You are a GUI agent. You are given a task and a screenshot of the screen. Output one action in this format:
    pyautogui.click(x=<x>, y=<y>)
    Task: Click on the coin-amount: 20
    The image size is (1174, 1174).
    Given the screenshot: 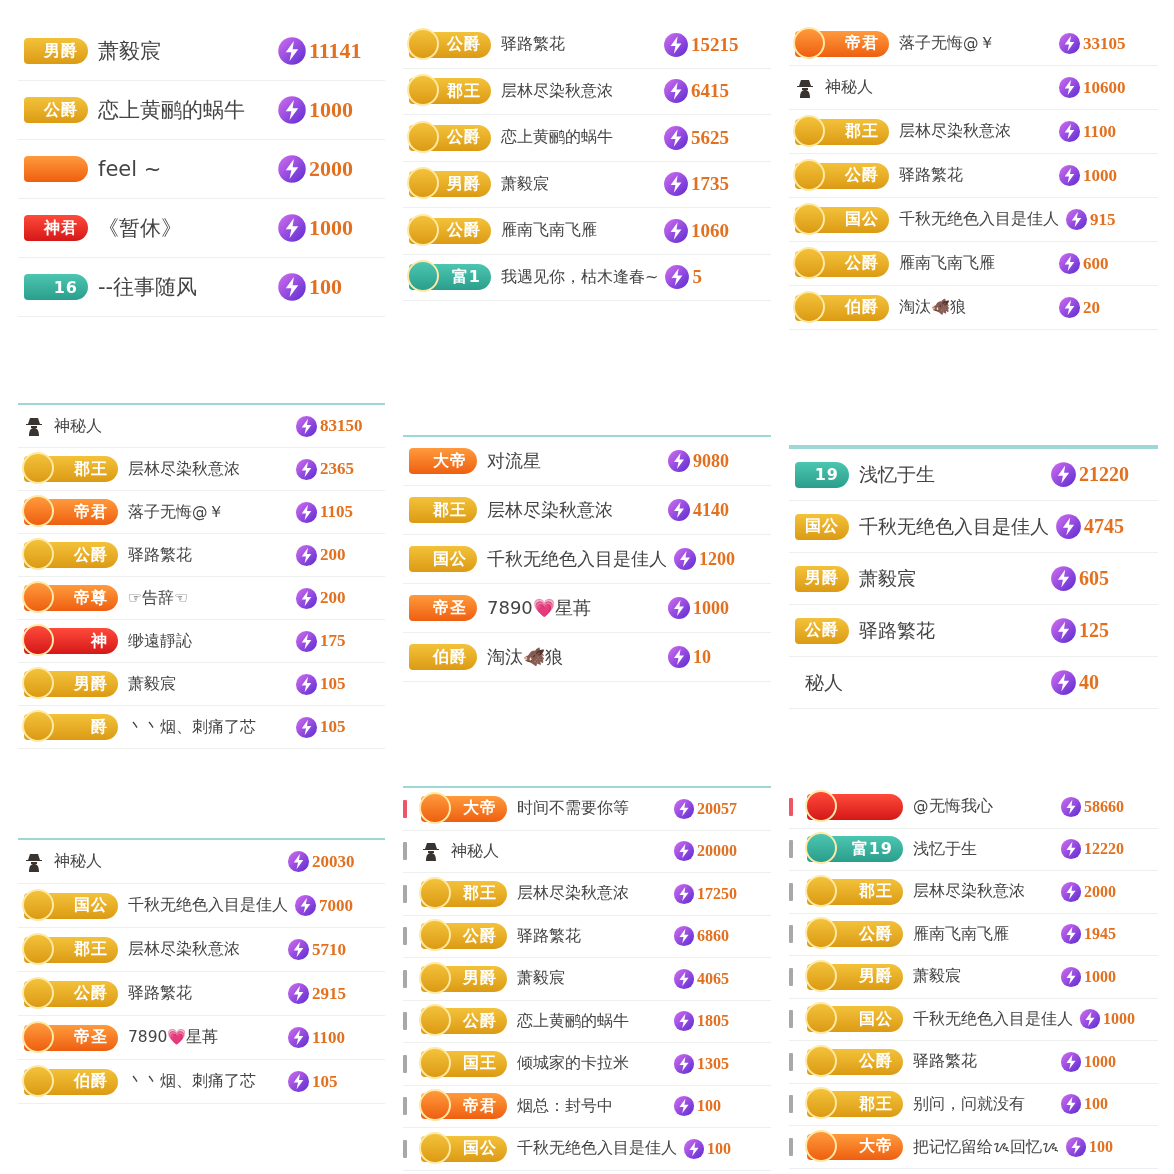 What is the action you would take?
    pyautogui.click(x=1091, y=307)
    